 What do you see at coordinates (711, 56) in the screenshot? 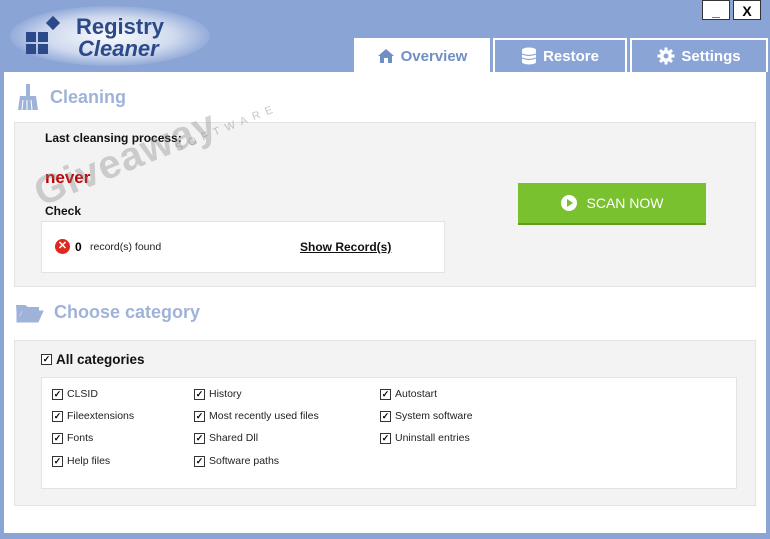
I see `tab-settings-label: Settings` at bounding box center [711, 56].